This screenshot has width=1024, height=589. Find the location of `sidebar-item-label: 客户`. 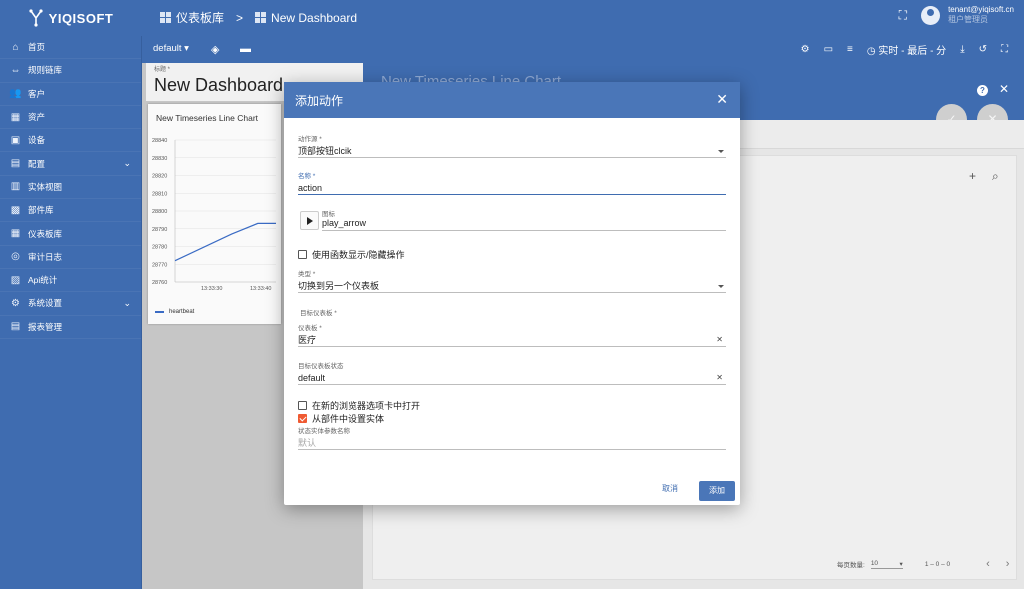

sidebar-item-label: 客户 is located at coordinates (37, 93).